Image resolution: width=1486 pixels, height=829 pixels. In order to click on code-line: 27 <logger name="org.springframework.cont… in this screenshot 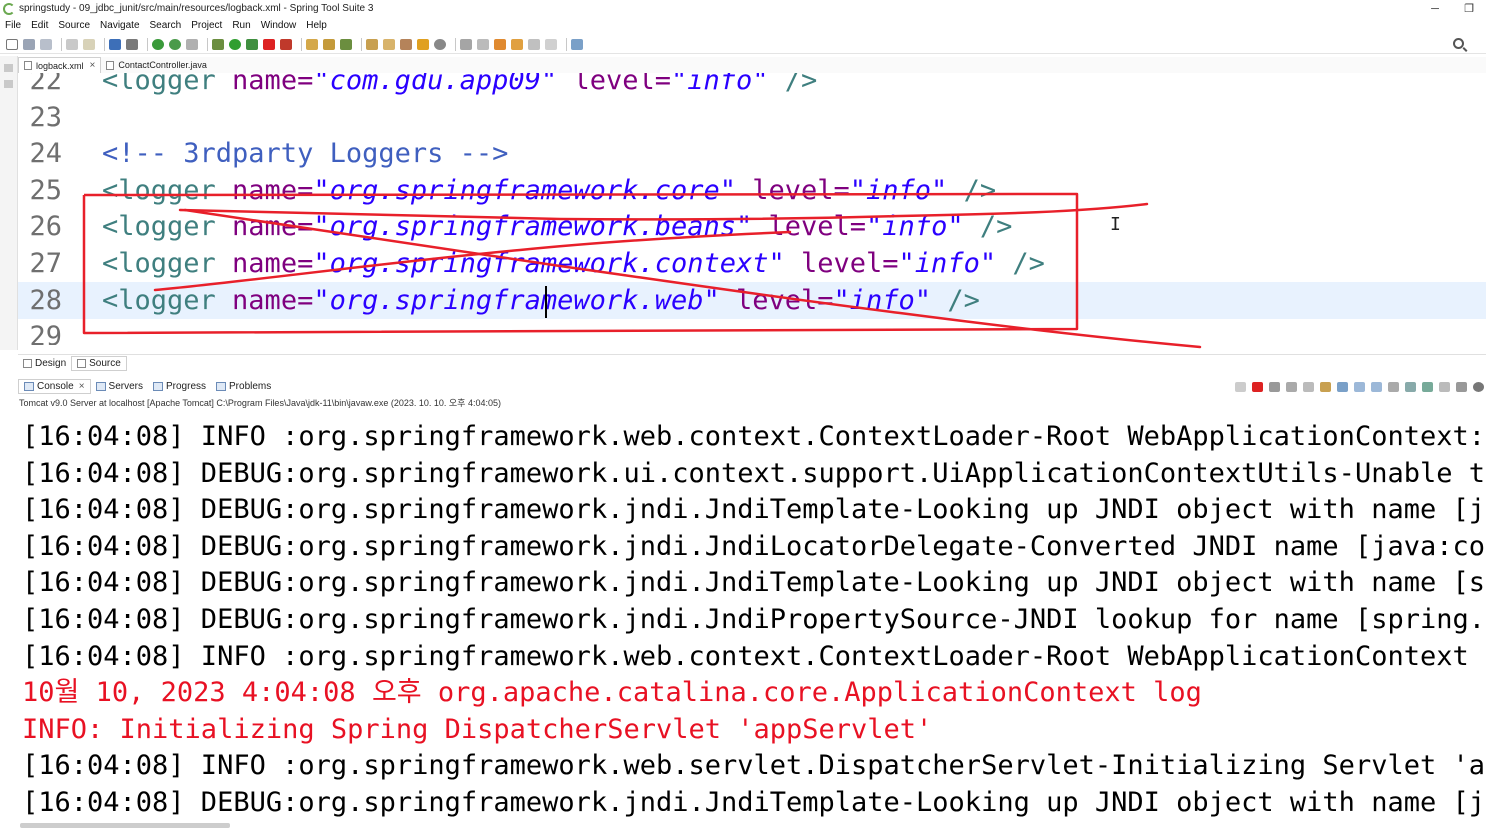, I will do `click(752, 263)`.